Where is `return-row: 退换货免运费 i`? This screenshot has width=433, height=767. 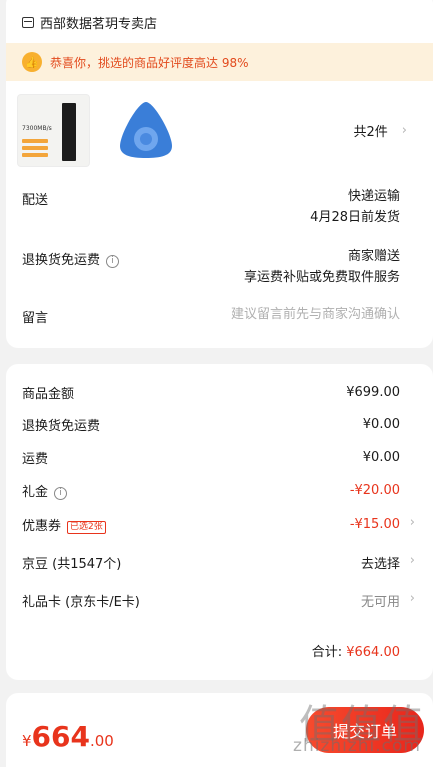
return-row: 退换货免运费 i is located at coordinates (71, 258).